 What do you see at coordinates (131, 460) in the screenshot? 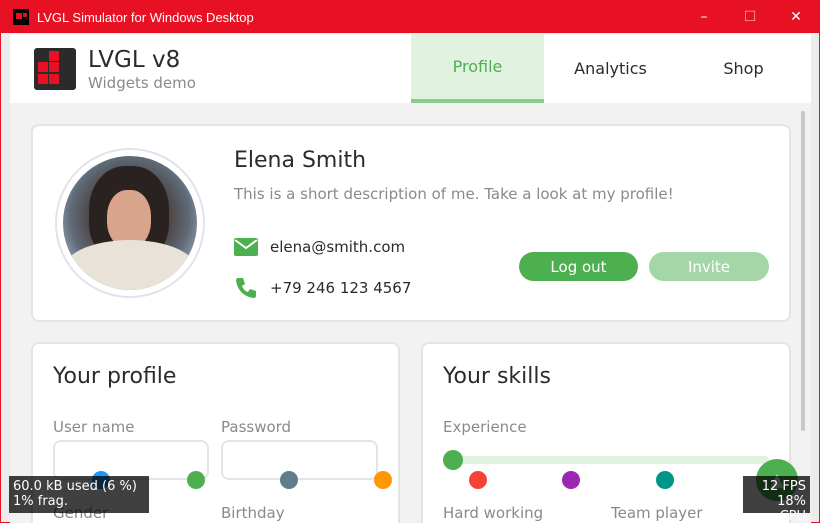
I see `username-input` at bounding box center [131, 460].